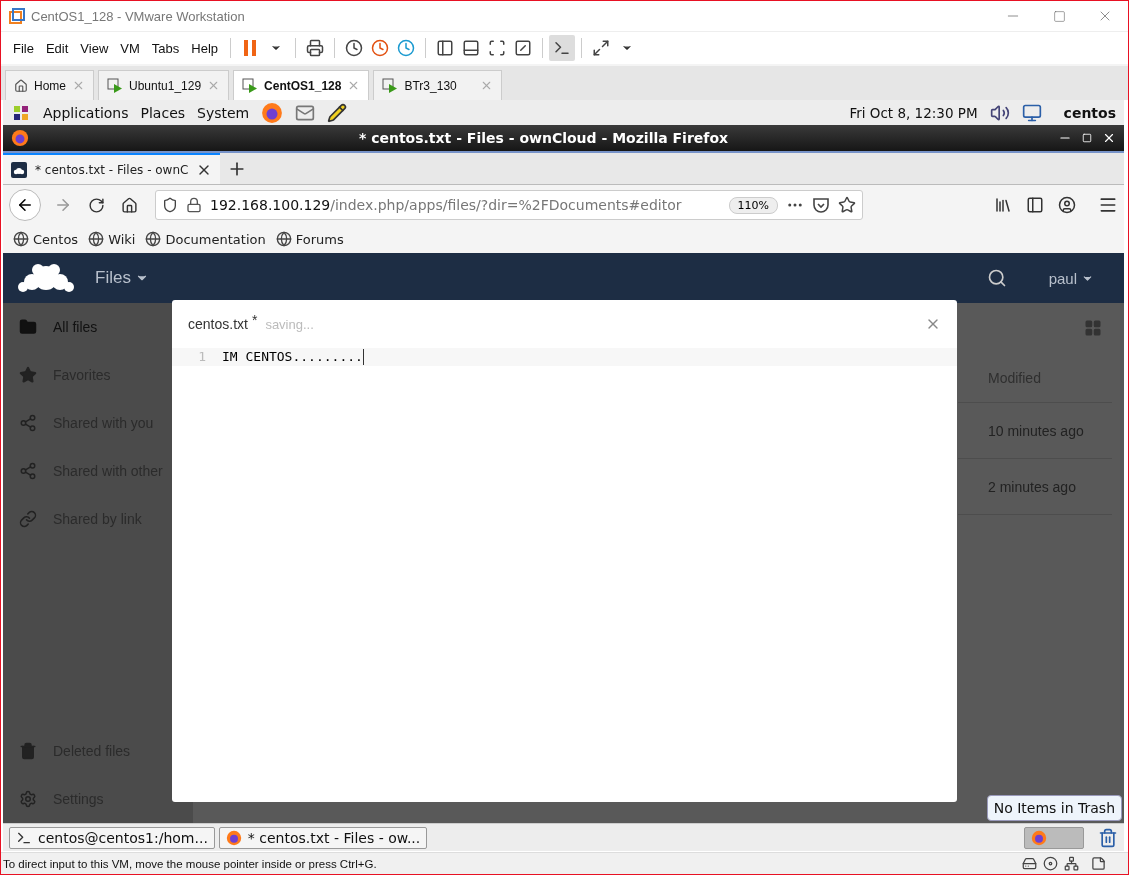 The width and height of the screenshot is (1129, 875). Describe the element at coordinates (130, 48) in the screenshot. I see `menu-item: VM` at that location.